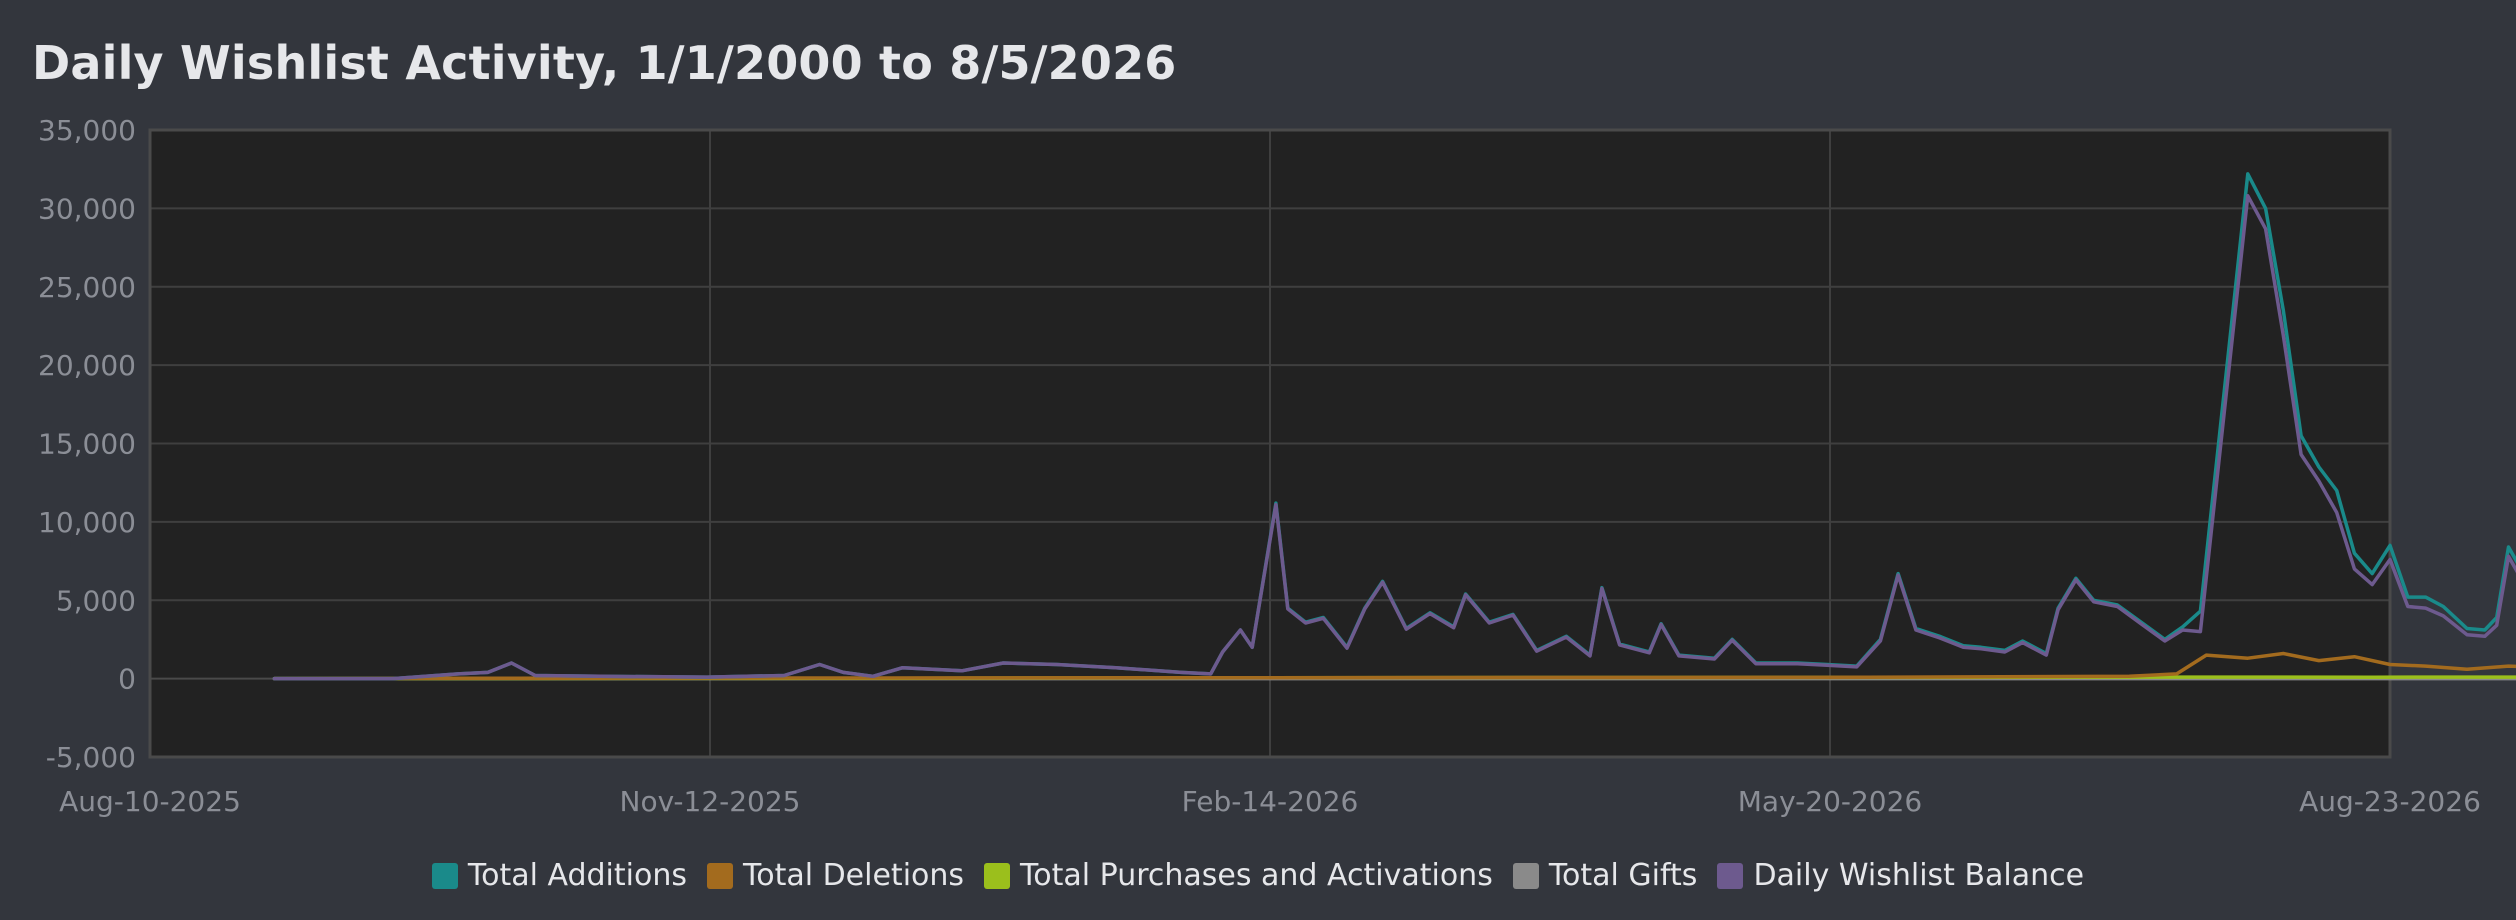 The height and width of the screenshot is (920, 2516). I want to click on legend-label: Total Purchases and Activations, so click(1256, 875).